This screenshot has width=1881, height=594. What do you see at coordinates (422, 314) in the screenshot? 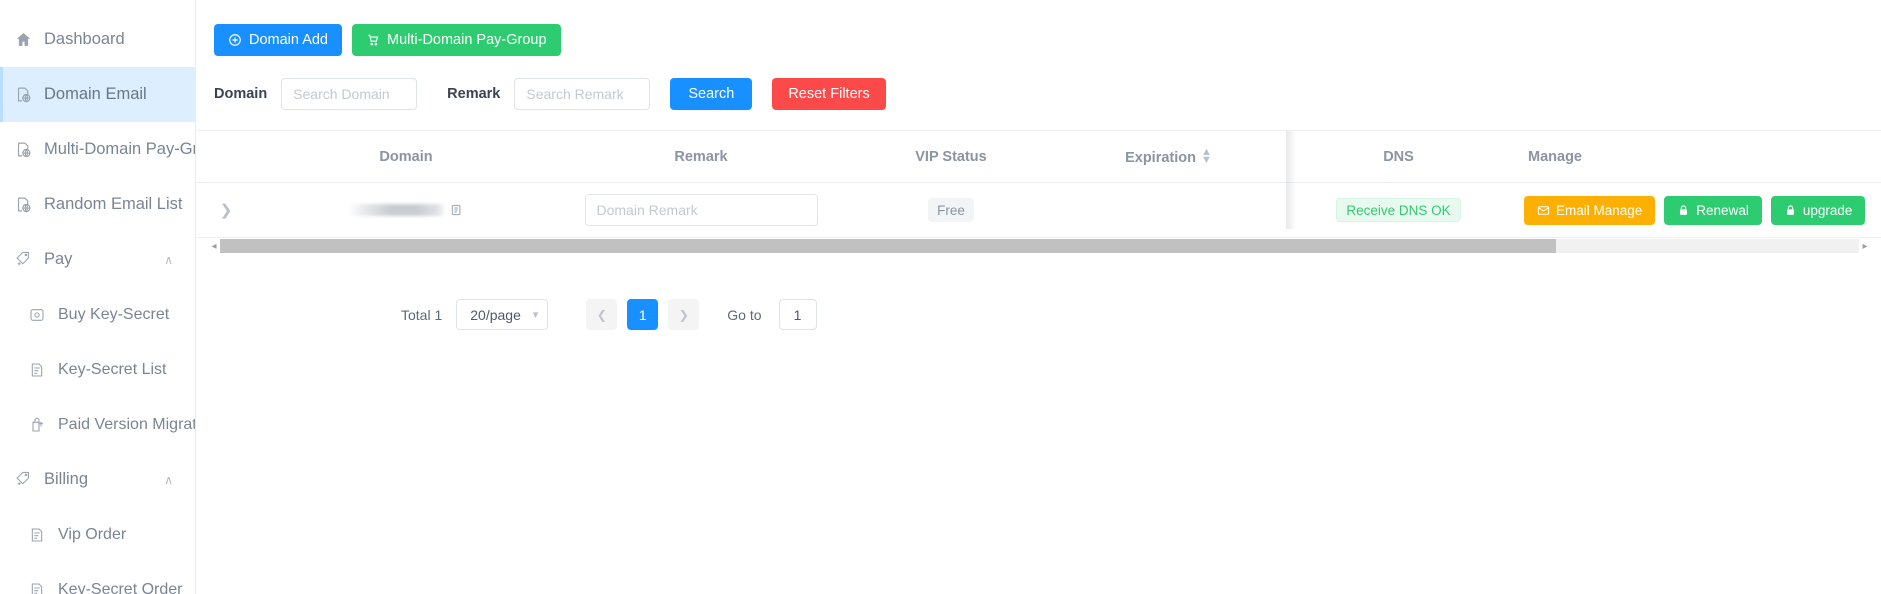
I see `pagination-total: Total 1` at bounding box center [422, 314].